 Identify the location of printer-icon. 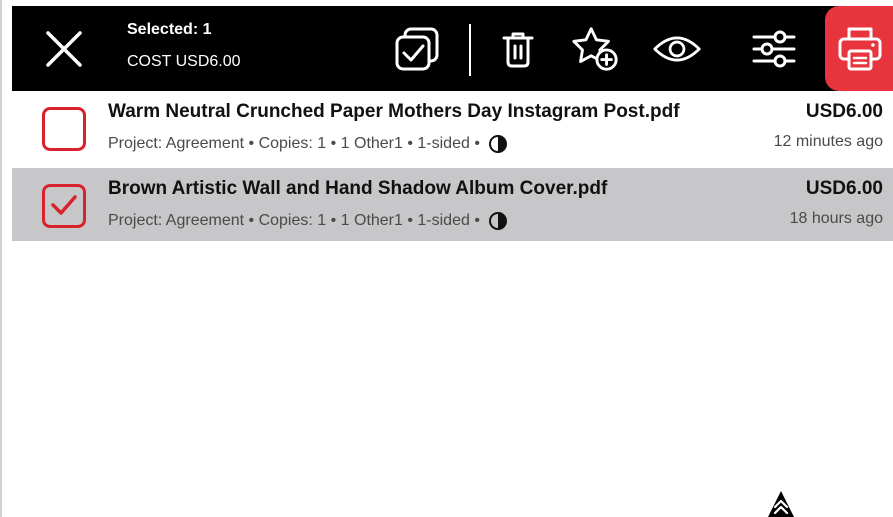
(860, 48).